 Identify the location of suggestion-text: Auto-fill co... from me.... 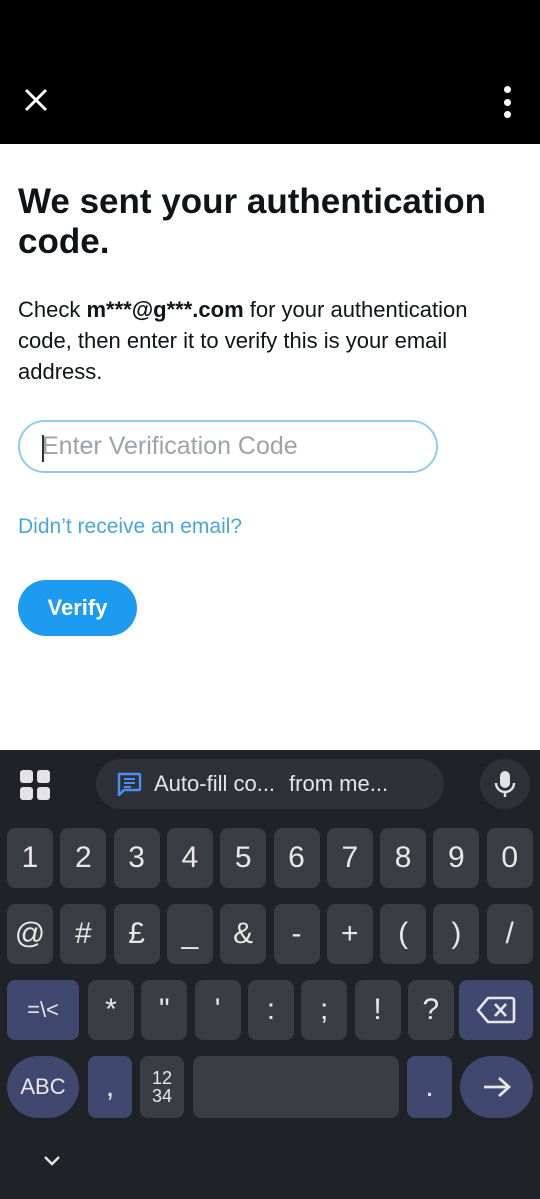
(271, 784).